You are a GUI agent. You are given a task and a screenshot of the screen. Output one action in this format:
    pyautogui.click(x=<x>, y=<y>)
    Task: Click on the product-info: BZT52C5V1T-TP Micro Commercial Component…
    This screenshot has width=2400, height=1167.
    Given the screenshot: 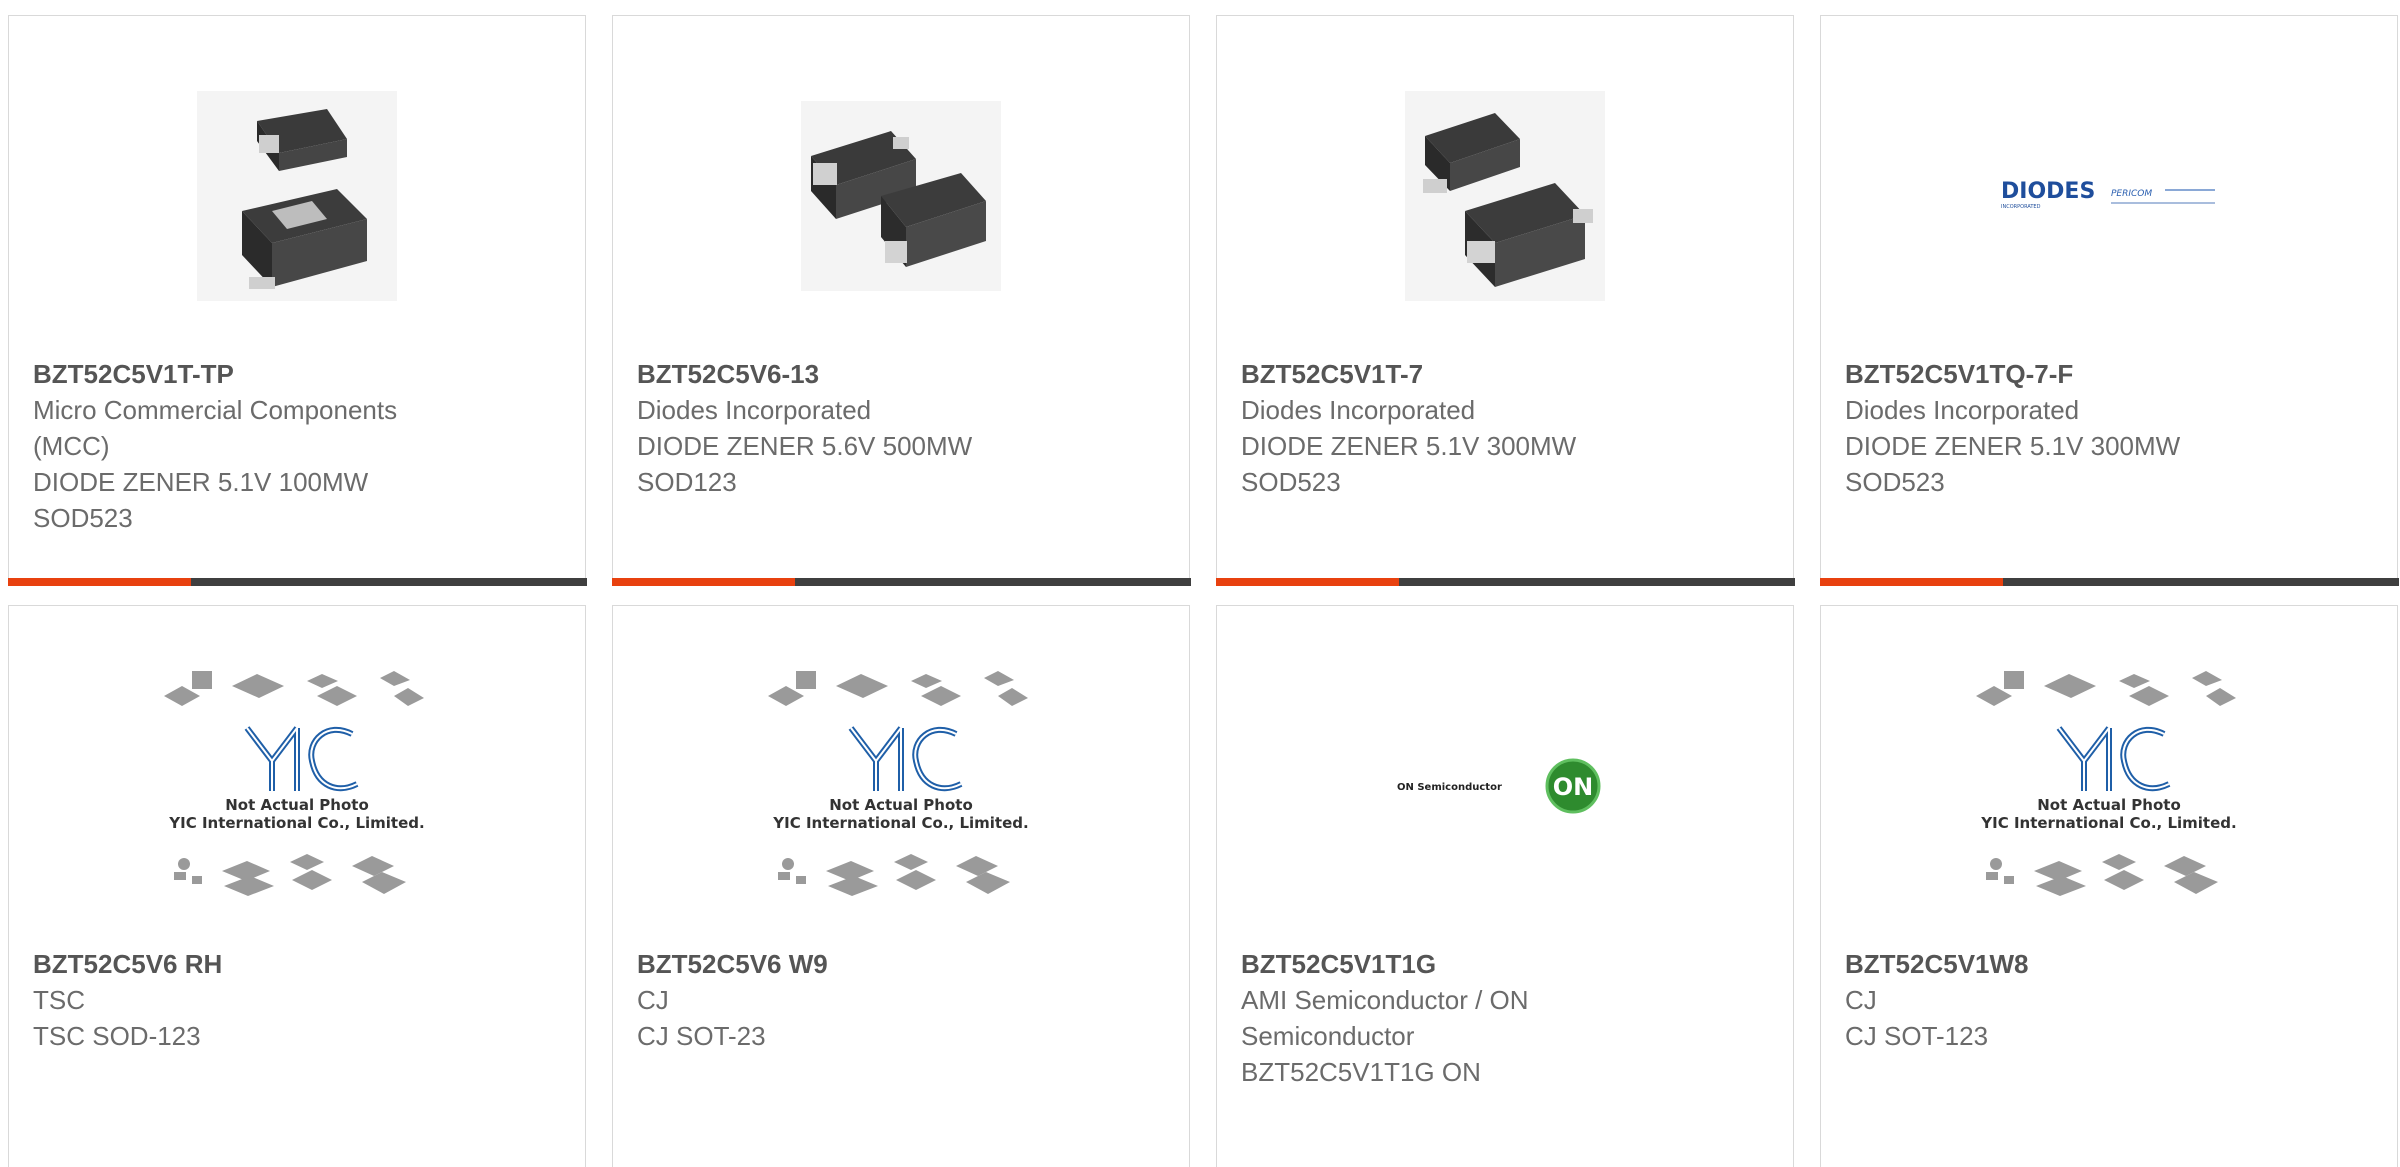 What is the action you would take?
    pyautogui.click(x=297, y=446)
    